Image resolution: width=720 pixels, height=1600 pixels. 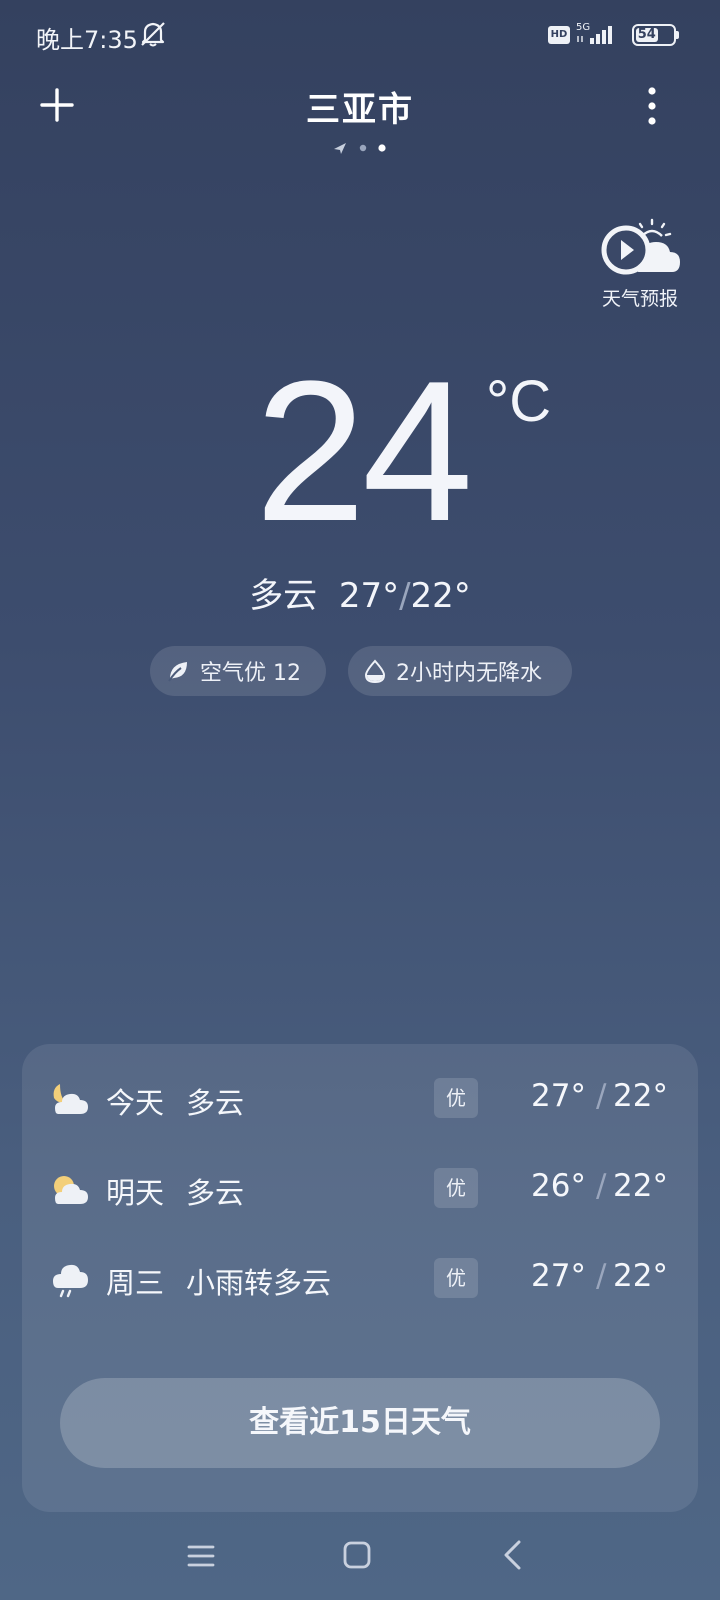 What do you see at coordinates (177, 672) in the screenshot?
I see `leaf-icon` at bounding box center [177, 672].